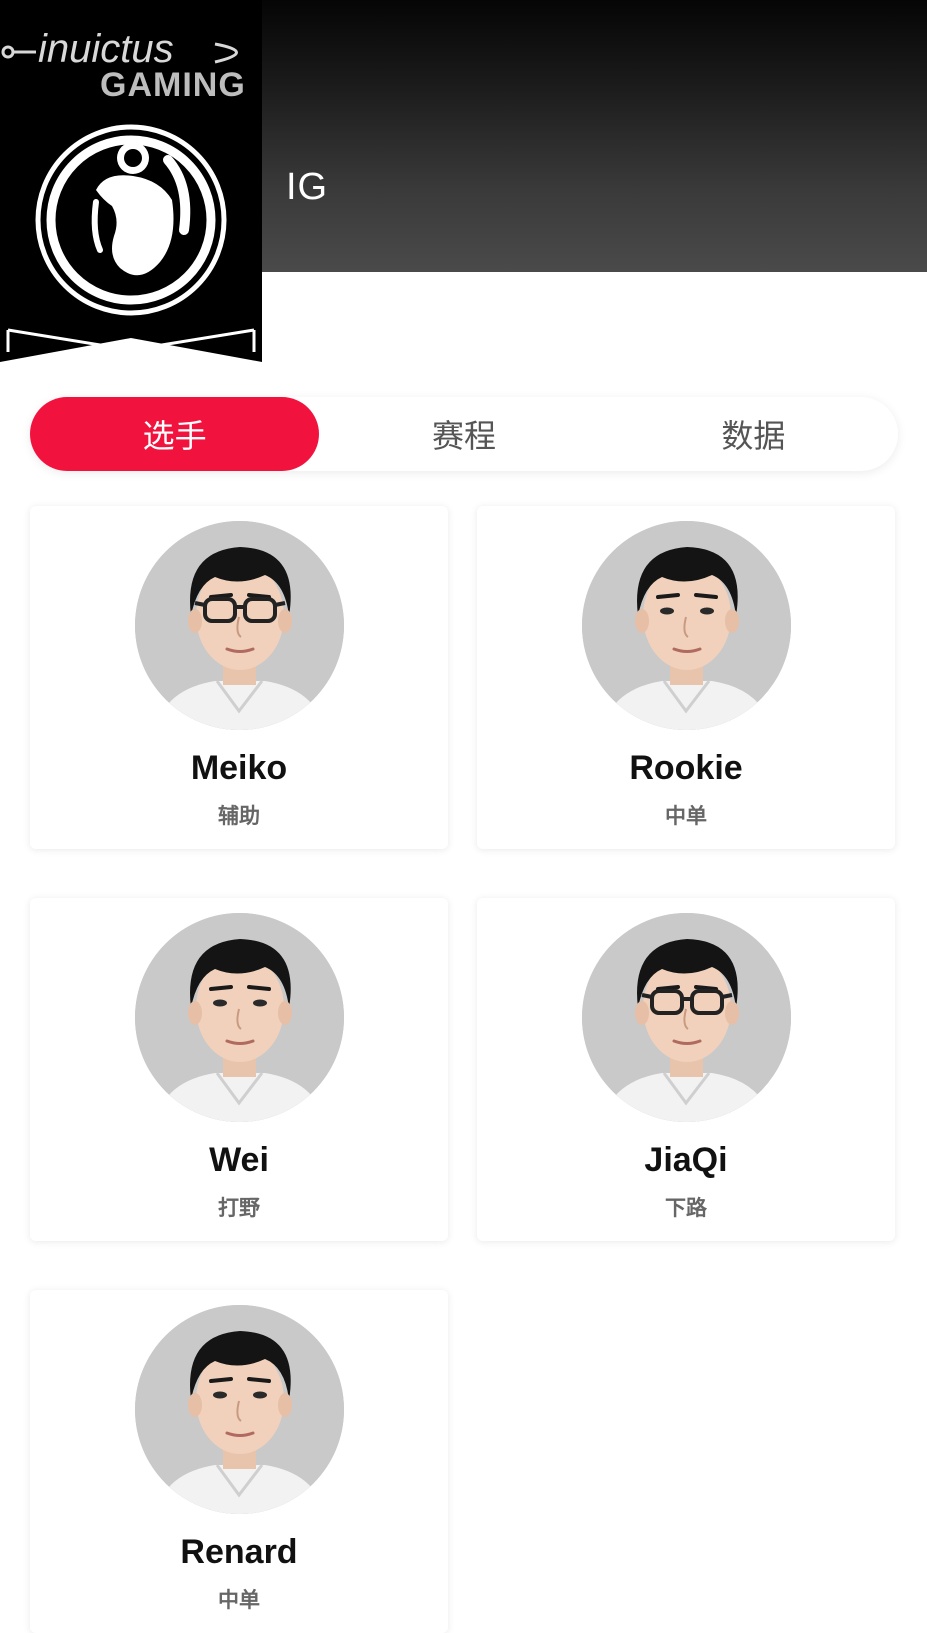 The height and width of the screenshot is (1633, 927). Describe the element at coordinates (239, 1552) in the screenshot. I see `player-name: Renard` at that location.